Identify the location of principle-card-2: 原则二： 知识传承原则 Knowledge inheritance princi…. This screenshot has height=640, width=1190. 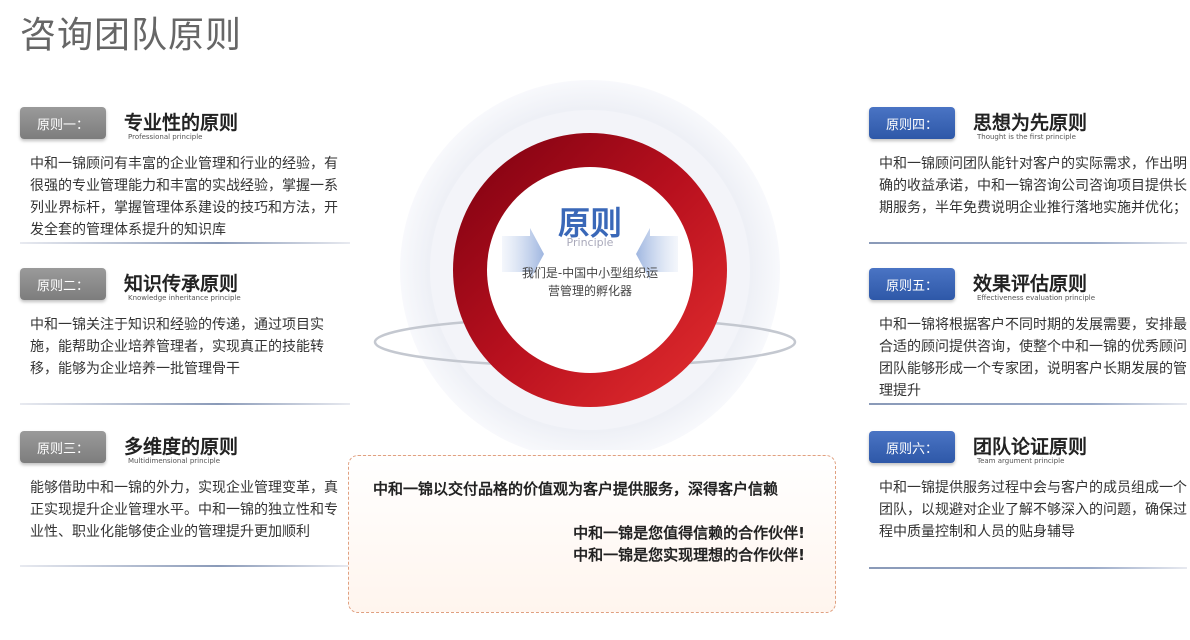
(185, 338).